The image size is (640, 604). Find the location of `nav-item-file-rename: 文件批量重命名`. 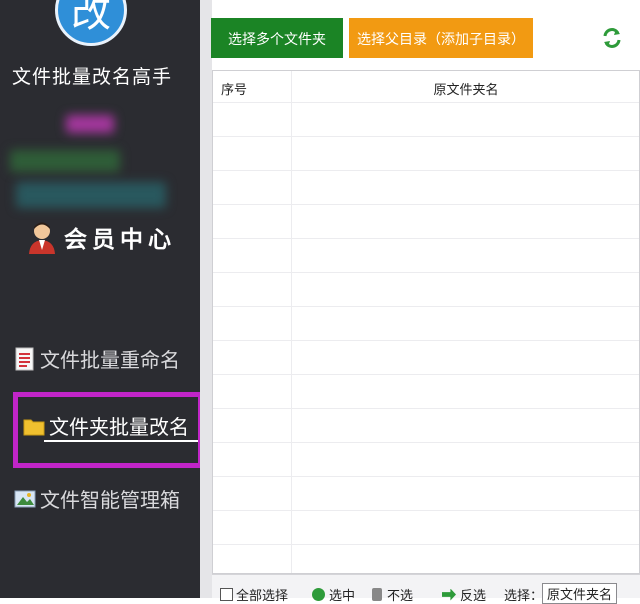

nav-item-file-rename: 文件批量重命名 is located at coordinates (97, 358).